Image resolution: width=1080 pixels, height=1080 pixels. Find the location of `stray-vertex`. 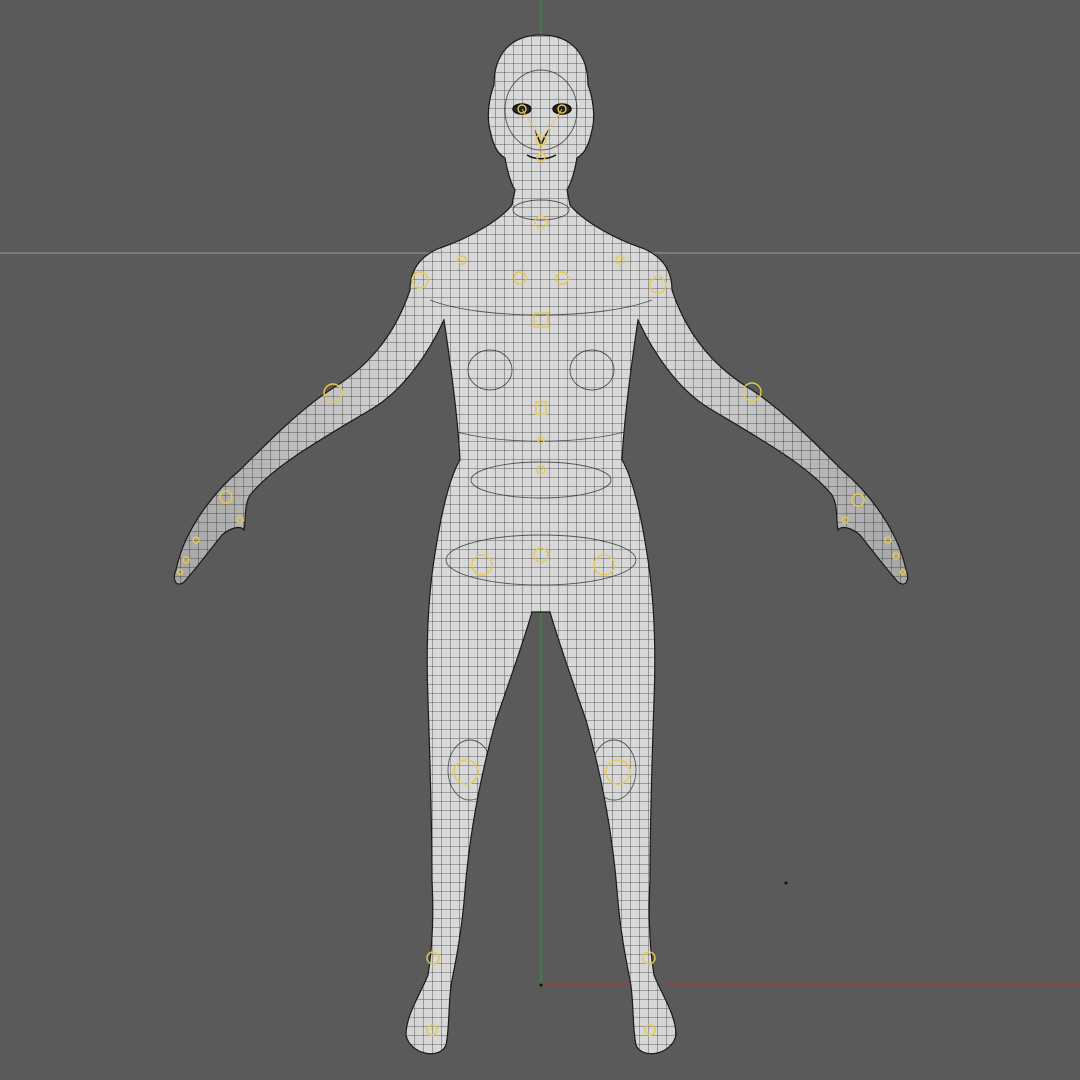

stray-vertex is located at coordinates (786, 883).